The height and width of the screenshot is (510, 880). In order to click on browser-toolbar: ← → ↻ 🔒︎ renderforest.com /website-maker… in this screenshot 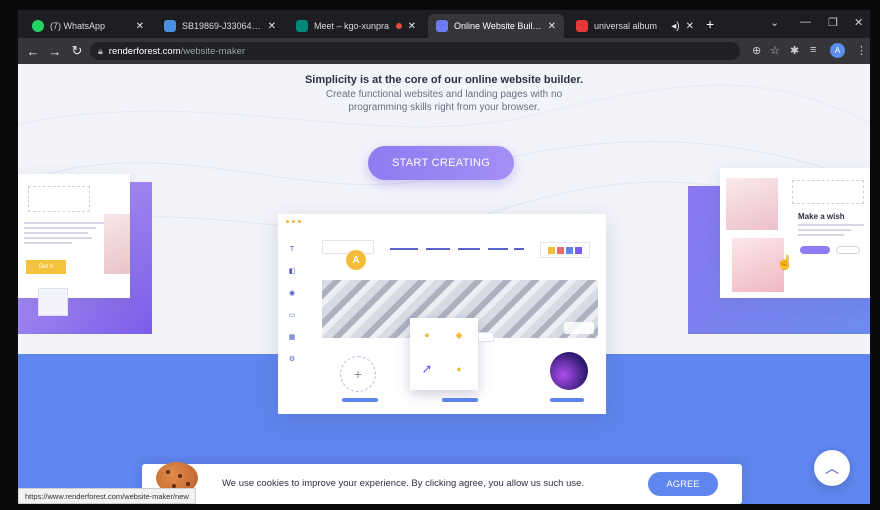, I will do `click(444, 51)`.